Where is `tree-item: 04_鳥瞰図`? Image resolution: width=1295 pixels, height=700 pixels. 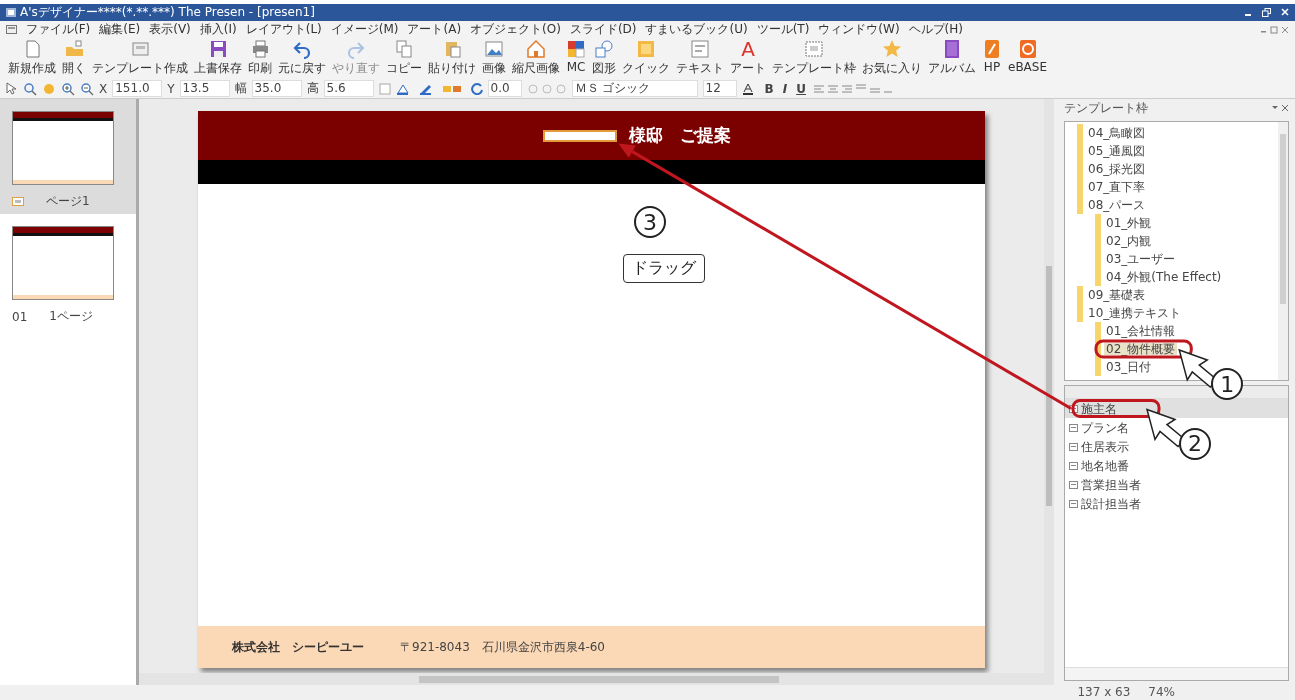 tree-item: 04_鳥瞰図 is located at coordinates (1117, 133).